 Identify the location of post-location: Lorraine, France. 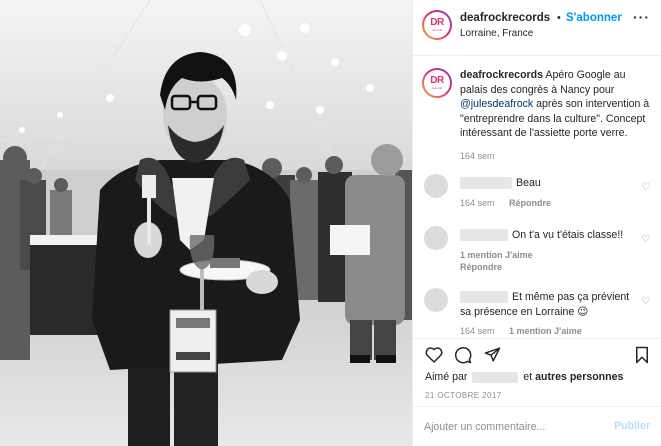
(496, 33).